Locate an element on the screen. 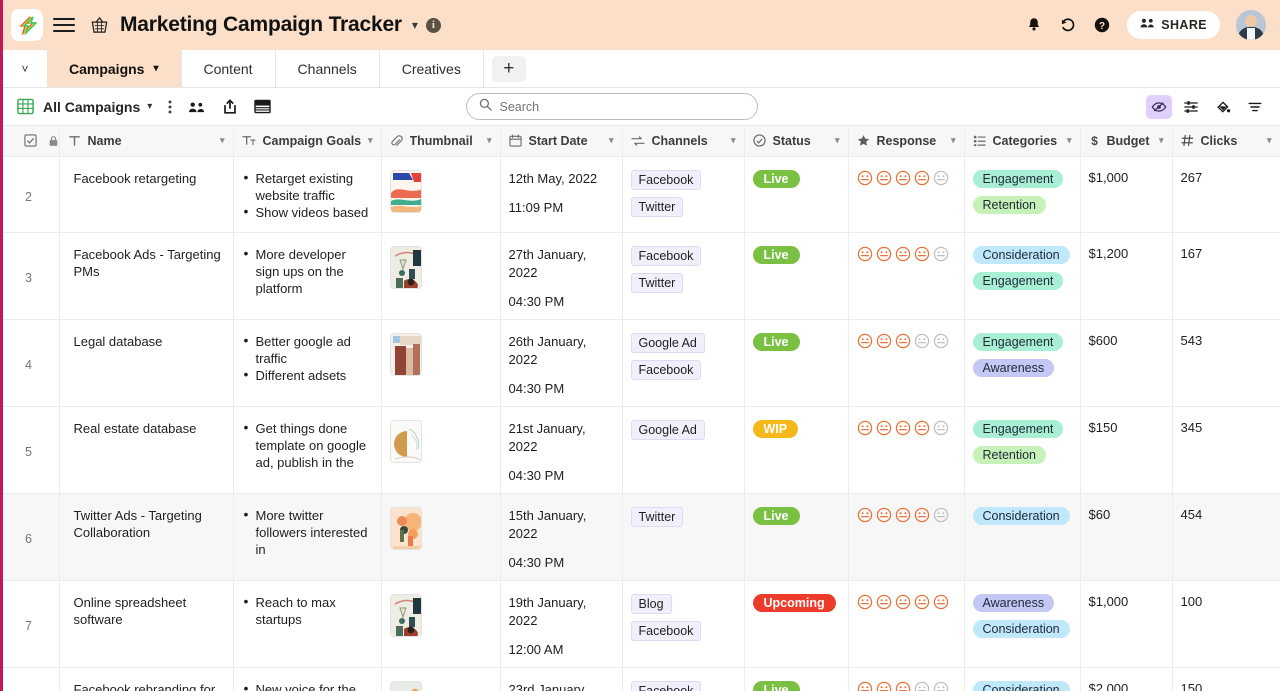 The image size is (1280, 691). column-header-status: Status ▾ is located at coordinates (796, 141).